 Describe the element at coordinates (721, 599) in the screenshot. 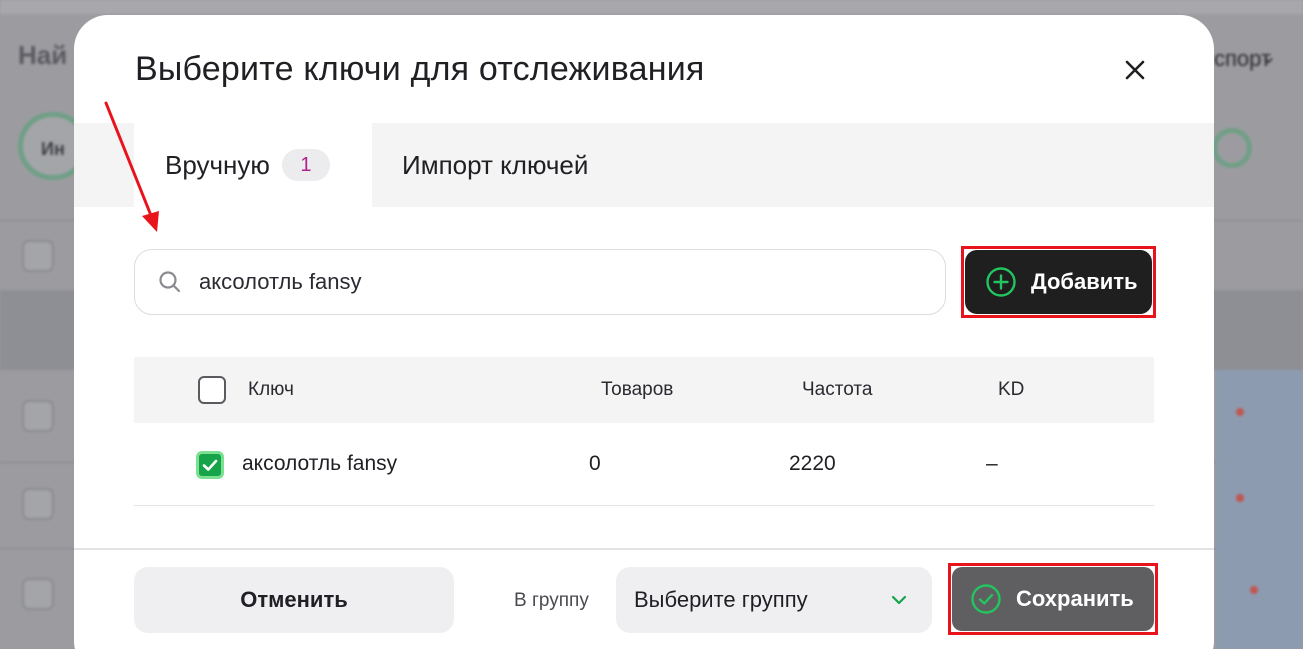

I see `group-select-value: Выберите группу` at that location.